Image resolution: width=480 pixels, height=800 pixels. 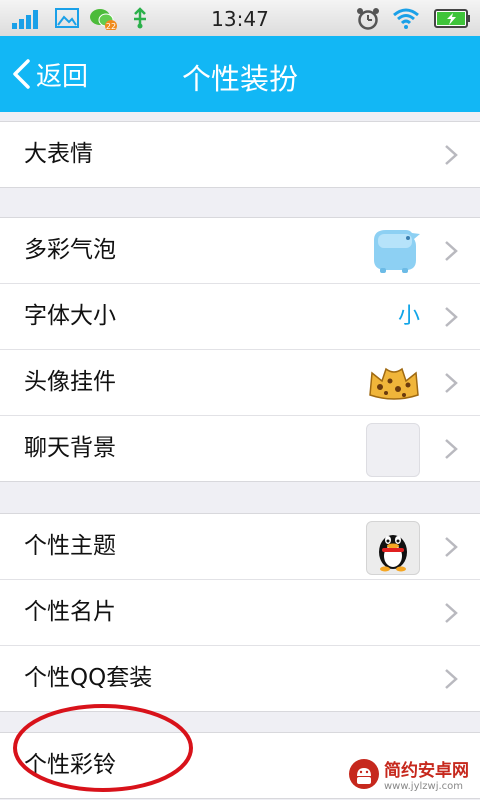 I want to click on row-label: 聊天背景, so click(x=70, y=448).